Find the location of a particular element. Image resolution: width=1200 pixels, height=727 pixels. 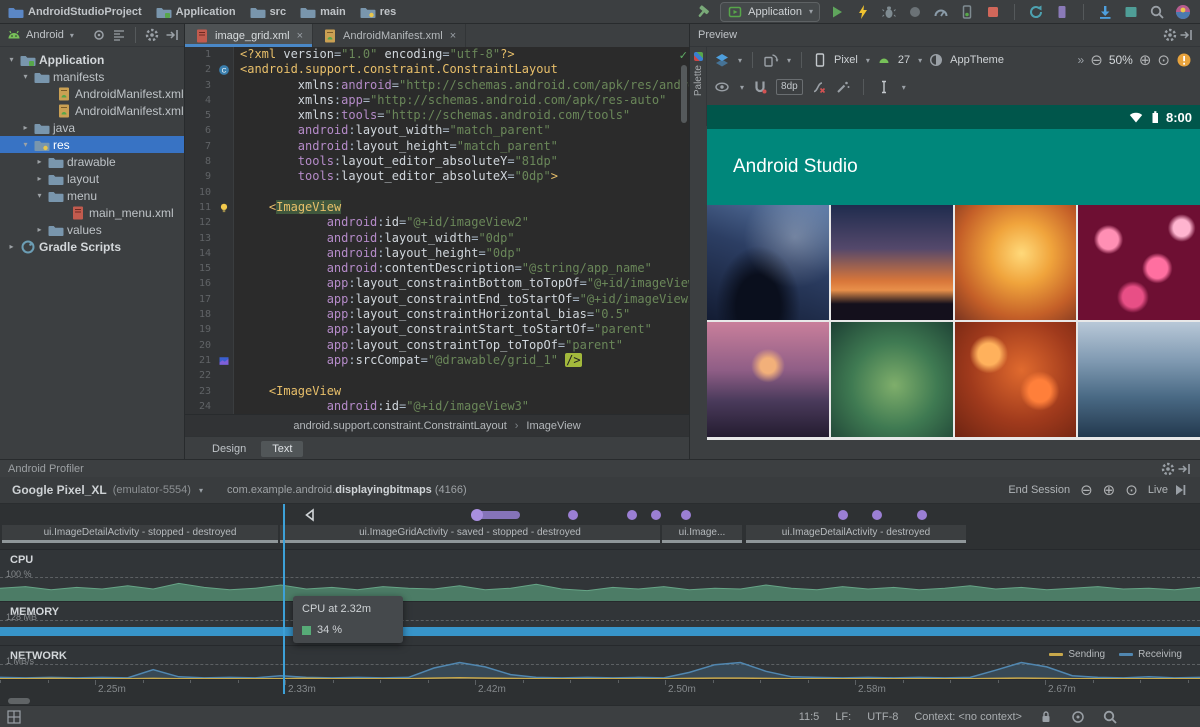

device-explorer-icon is located at coordinates (1131, 12).